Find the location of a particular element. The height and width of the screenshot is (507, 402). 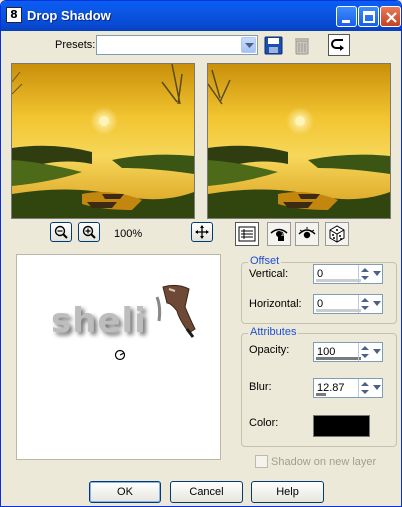

shadow-on-new-layer-checkbox is located at coordinates (261, 461).